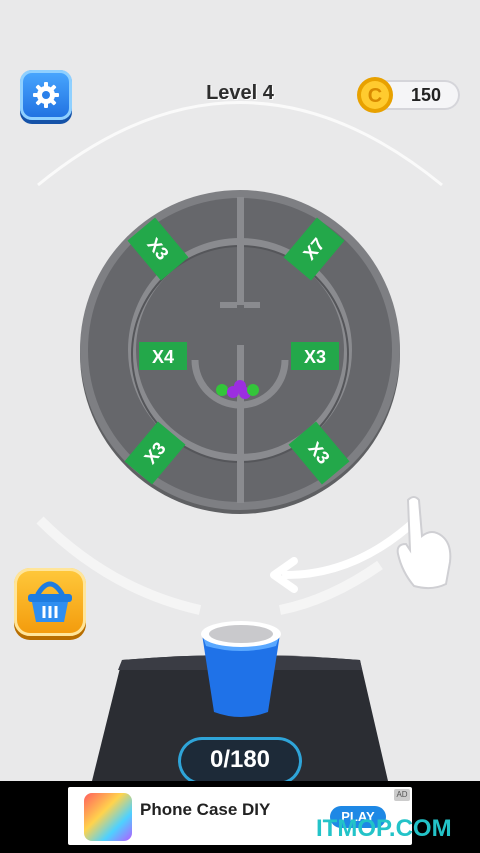 This screenshot has width=480, height=853. Describe the element at coordinates (426, 95) in the screenshot. I see `coin-value: 150` at that location.